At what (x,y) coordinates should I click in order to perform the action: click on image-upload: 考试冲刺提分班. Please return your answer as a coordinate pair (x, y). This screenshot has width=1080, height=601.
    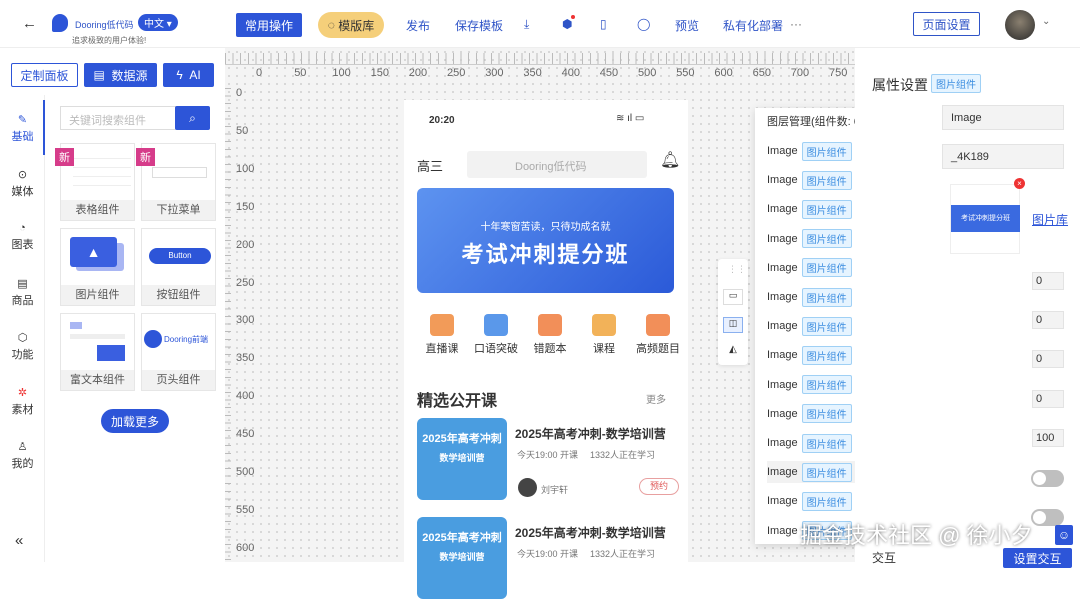
    Looking at the image, I should click on (985, 219).